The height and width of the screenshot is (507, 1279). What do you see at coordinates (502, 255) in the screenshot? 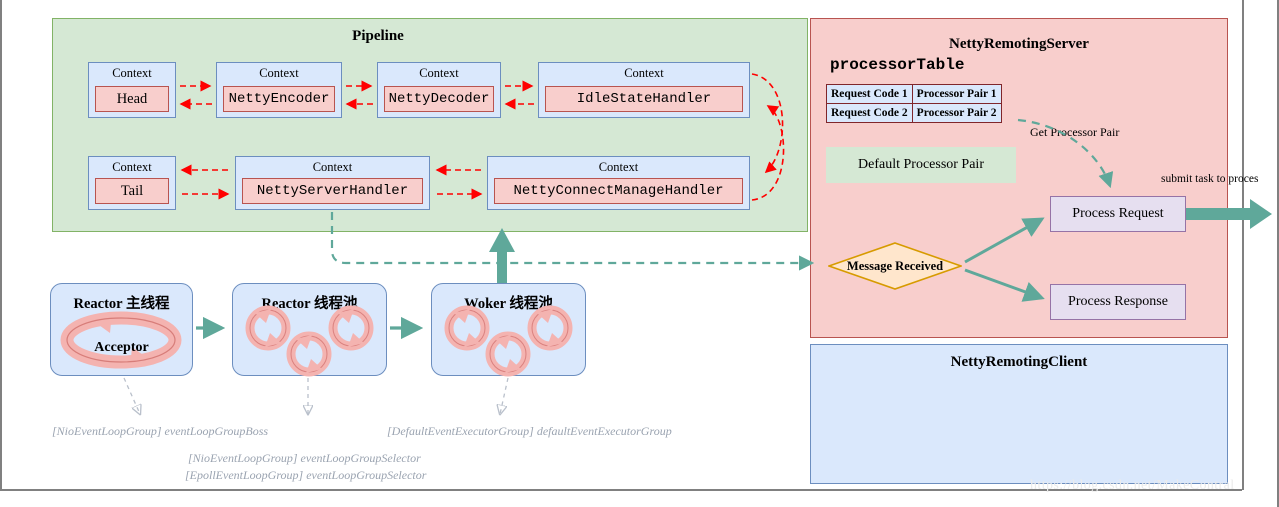
I see `worker-to-pipeline-arrow` at bounding box center [502, 255].